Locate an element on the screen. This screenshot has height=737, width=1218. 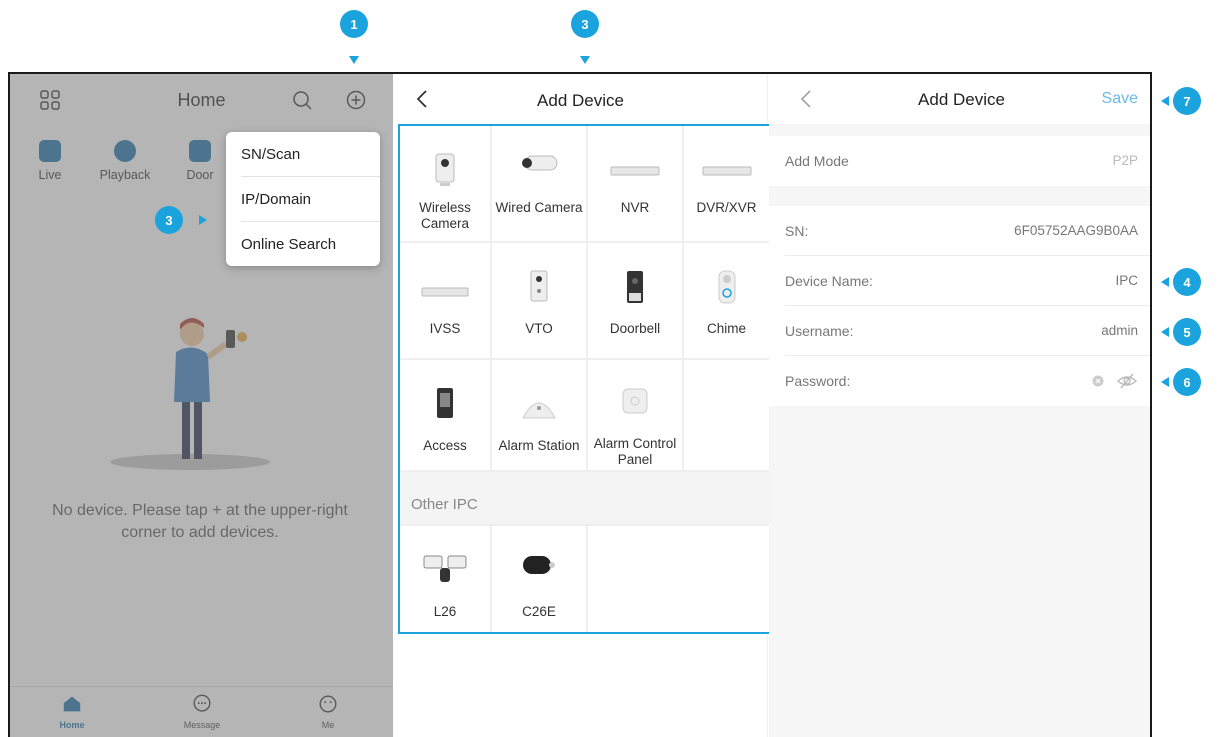
device-label: Doorbell is located at coordinates (635, 328).